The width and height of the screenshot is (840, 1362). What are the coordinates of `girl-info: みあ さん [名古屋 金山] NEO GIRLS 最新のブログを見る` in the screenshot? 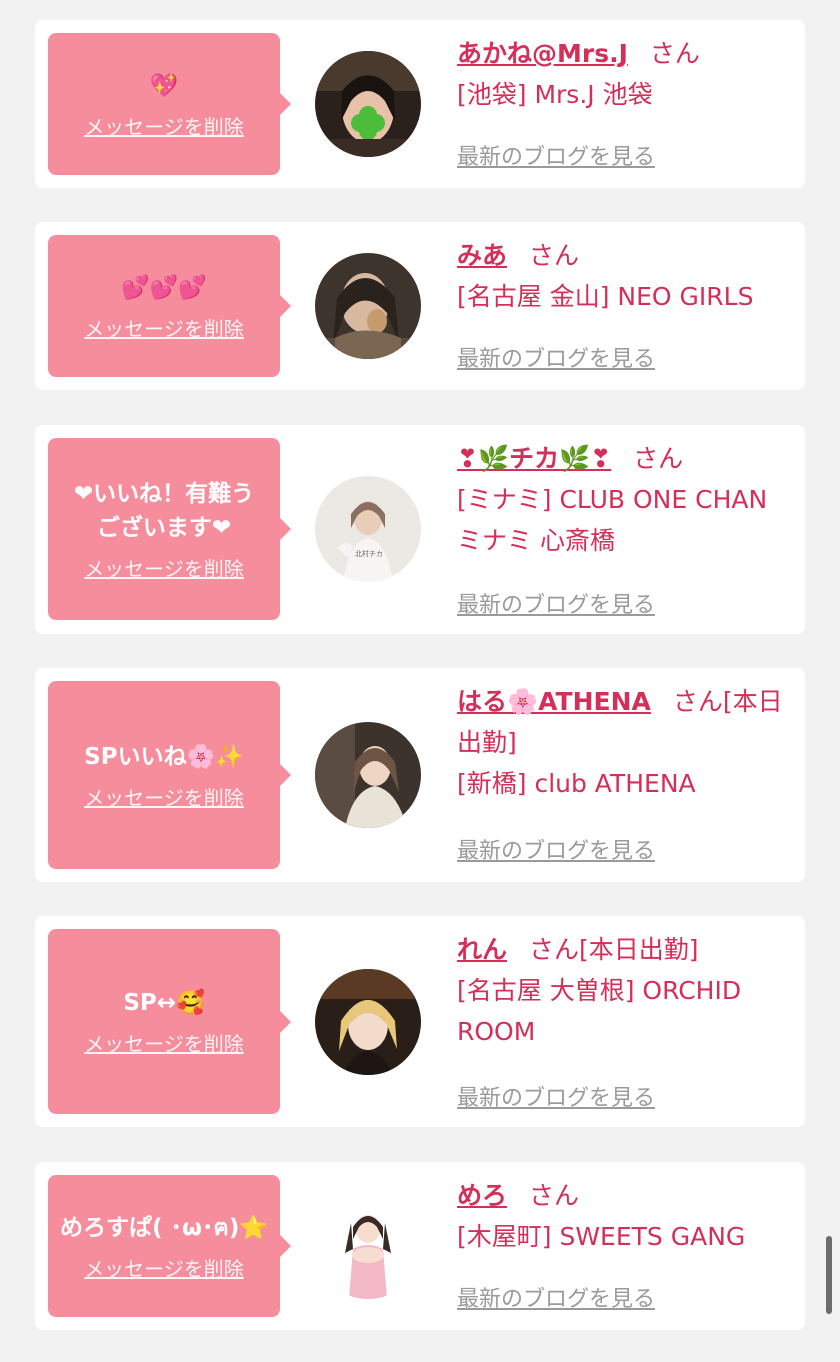 It's located at (626, 303).